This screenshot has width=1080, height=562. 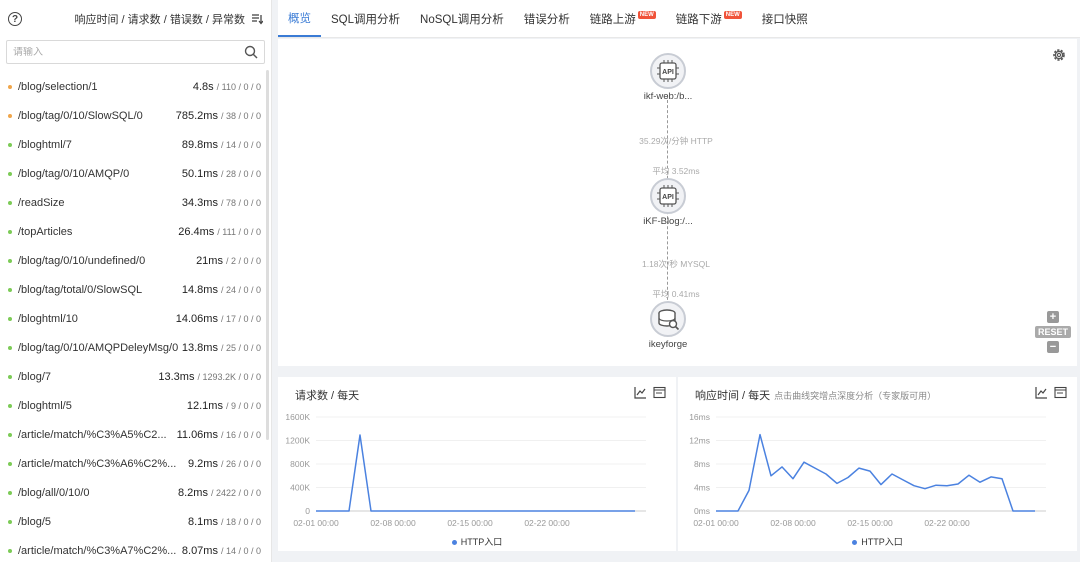 I want to click on endpoint-row: /bloghtml/5 12.1ms/ 9 / 0 / 0, so click(x=135, y=405).